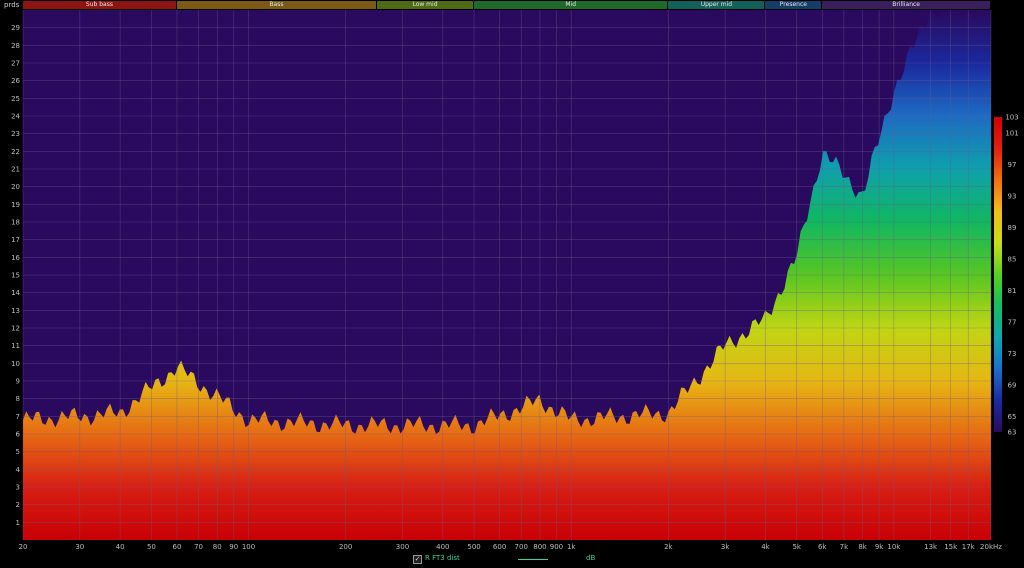 This screenshot has height=568, width=1024. What do you see at coordinates (571, 547) in the screenshot?
I see `x-tick-label: 1k` at bounding box center [571, 547].